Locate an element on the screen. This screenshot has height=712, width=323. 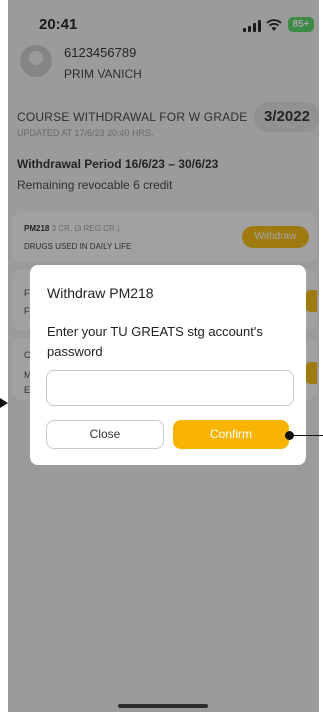
confirm-button: Confirm is located at coordinates (231, 434).